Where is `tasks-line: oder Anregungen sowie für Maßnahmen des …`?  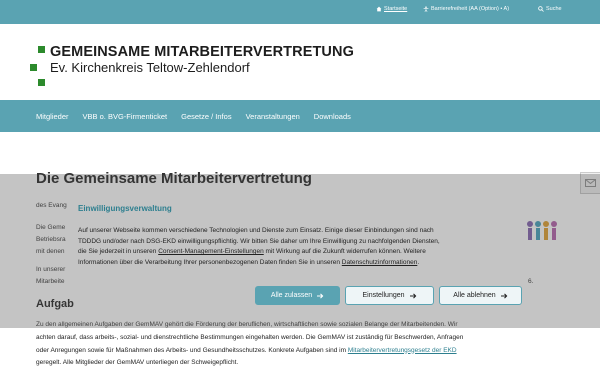
tasks-line: oder Anregungen sowie für Maßnahmen des … is located at coordinates (308, 351).